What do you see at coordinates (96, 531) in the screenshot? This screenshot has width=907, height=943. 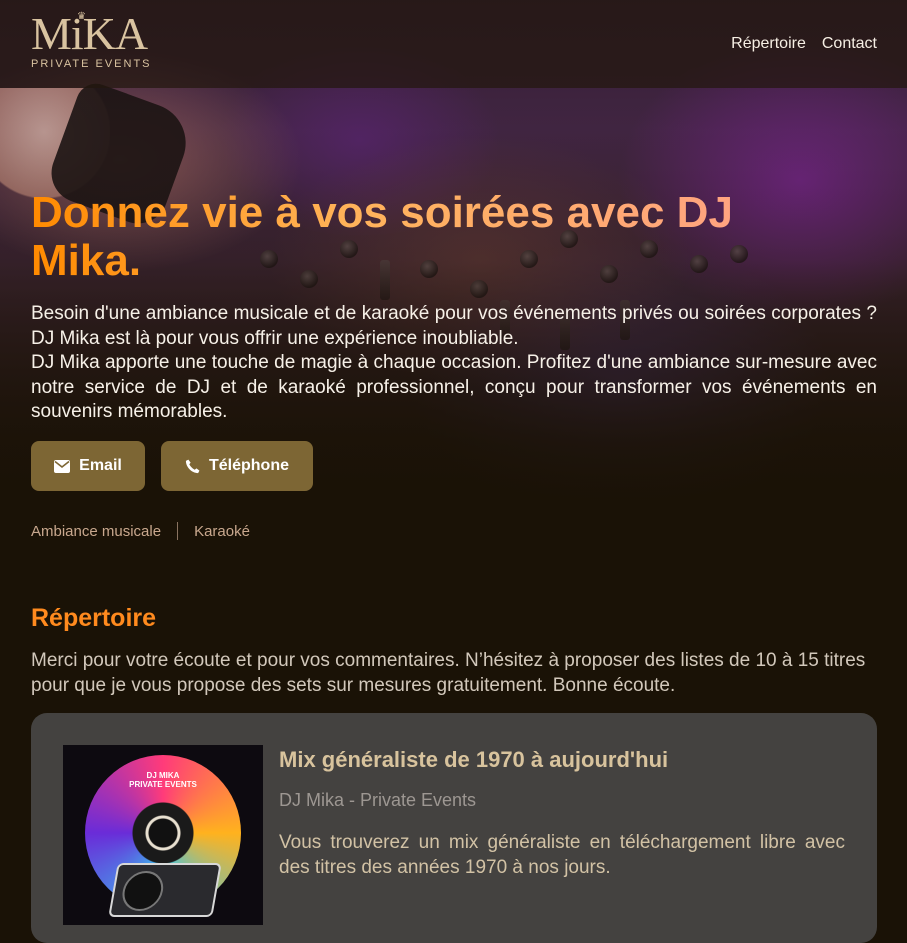 I see `tag-ambiance-musicale: Ambiance musicale` at bounding box center [96, 531].